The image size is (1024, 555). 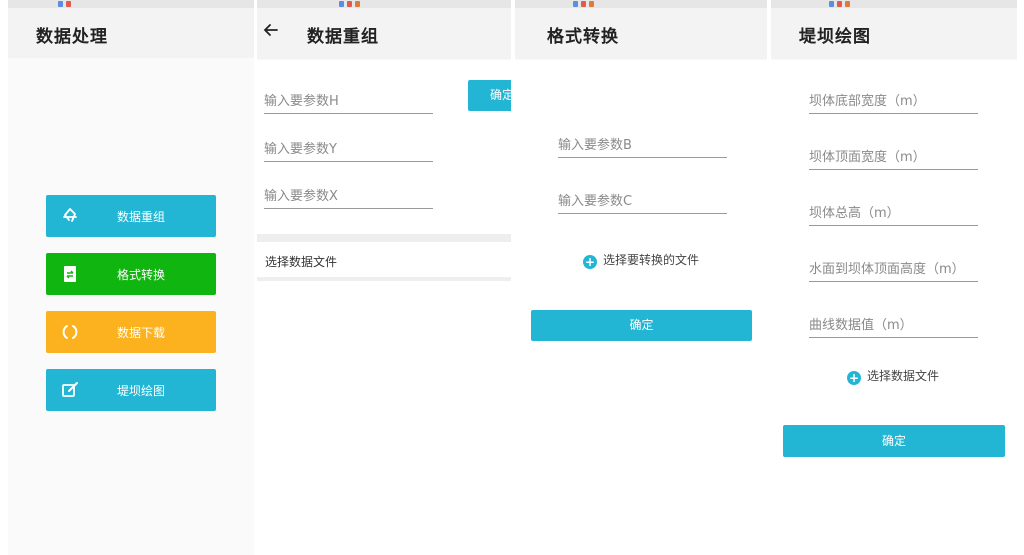 I want to click on water-to-top-height-input: 水面到坝体顶面高度（m）, so click(x=893, y=269).